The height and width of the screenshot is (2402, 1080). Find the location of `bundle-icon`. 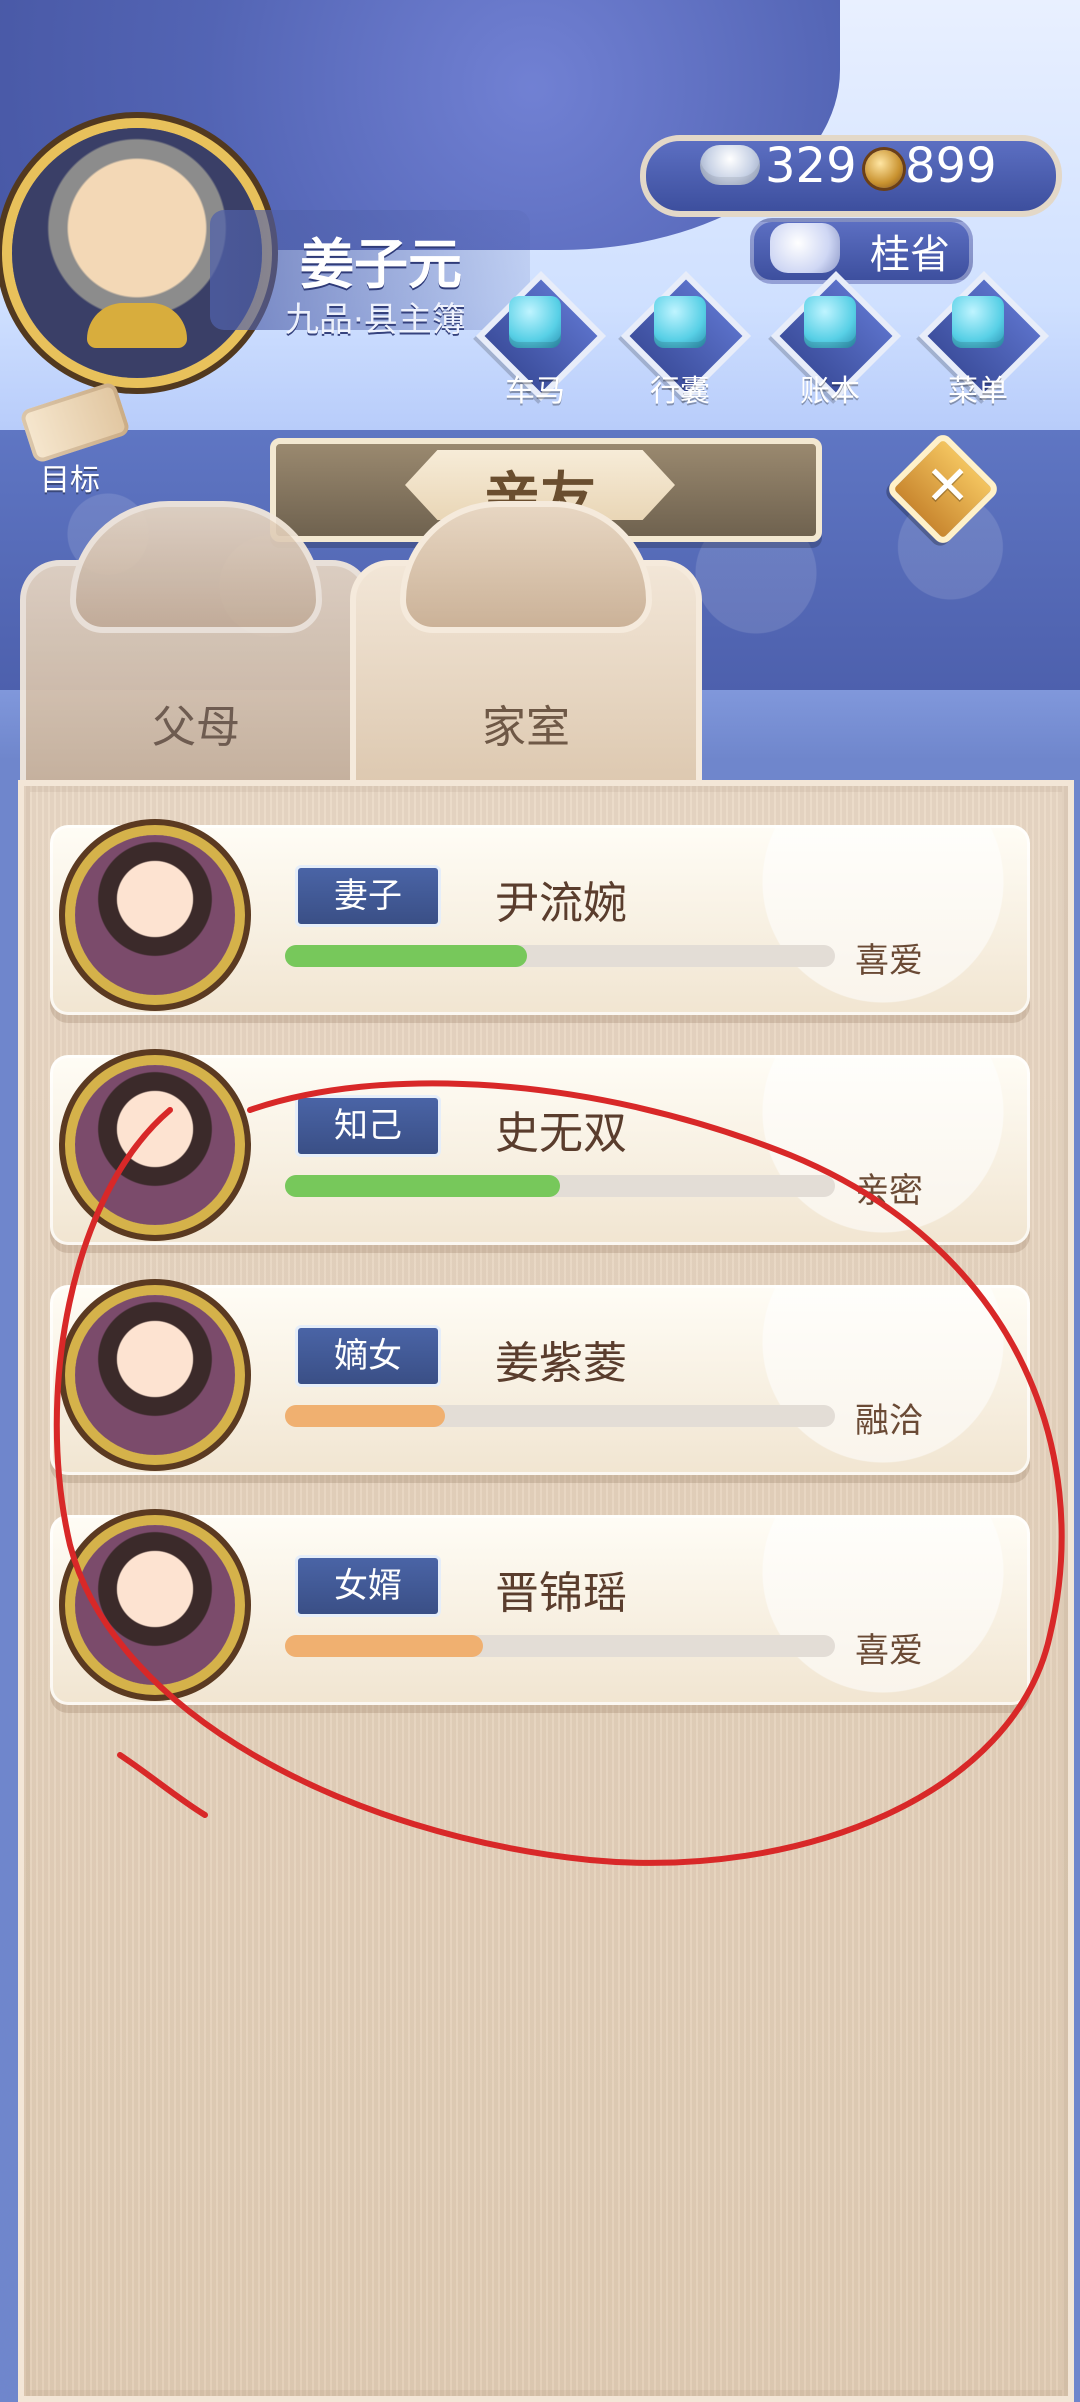

bundle-icon is located at coordinates (680, 322).